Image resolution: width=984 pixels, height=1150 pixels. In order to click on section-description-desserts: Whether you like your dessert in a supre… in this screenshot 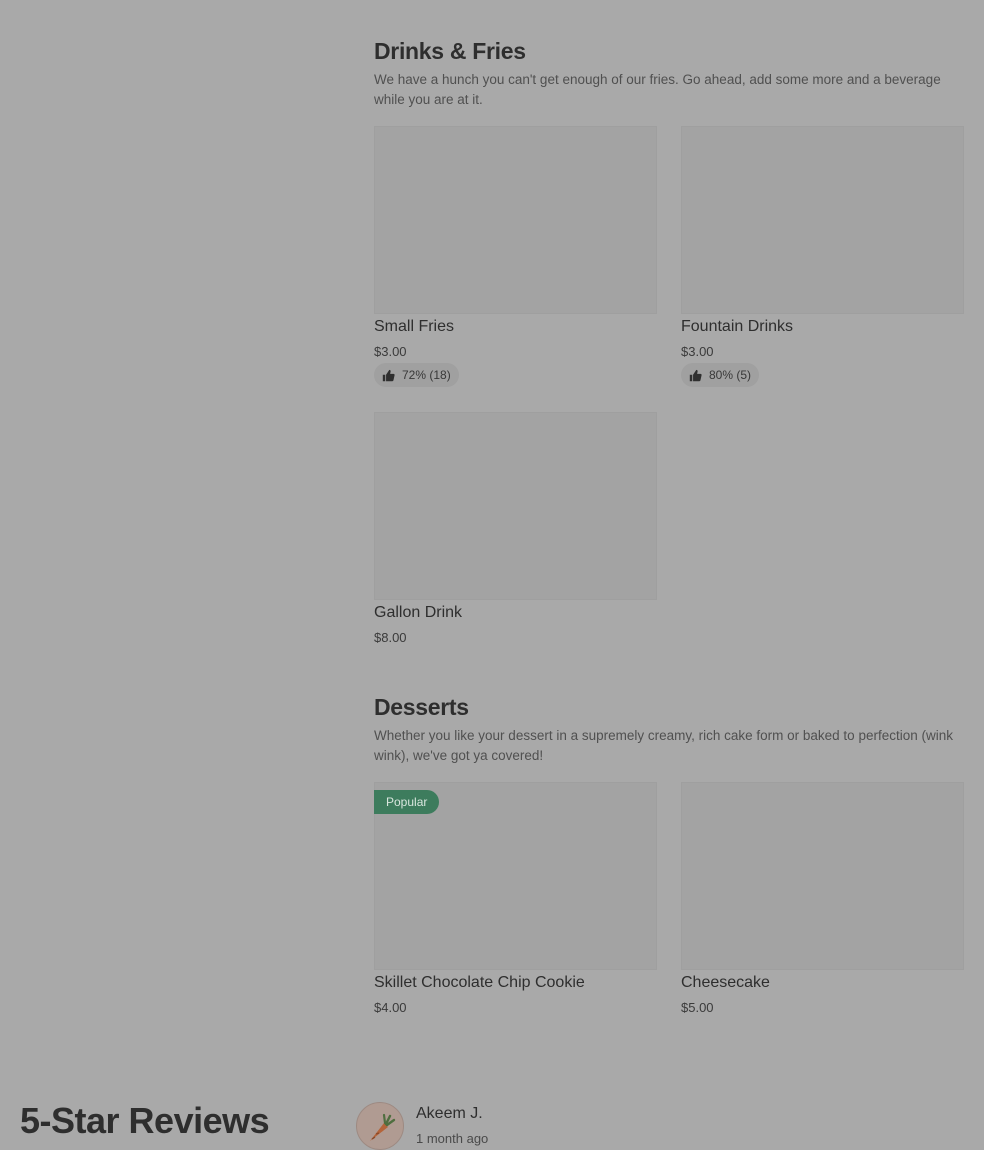, I will do `click(663, 745)`.